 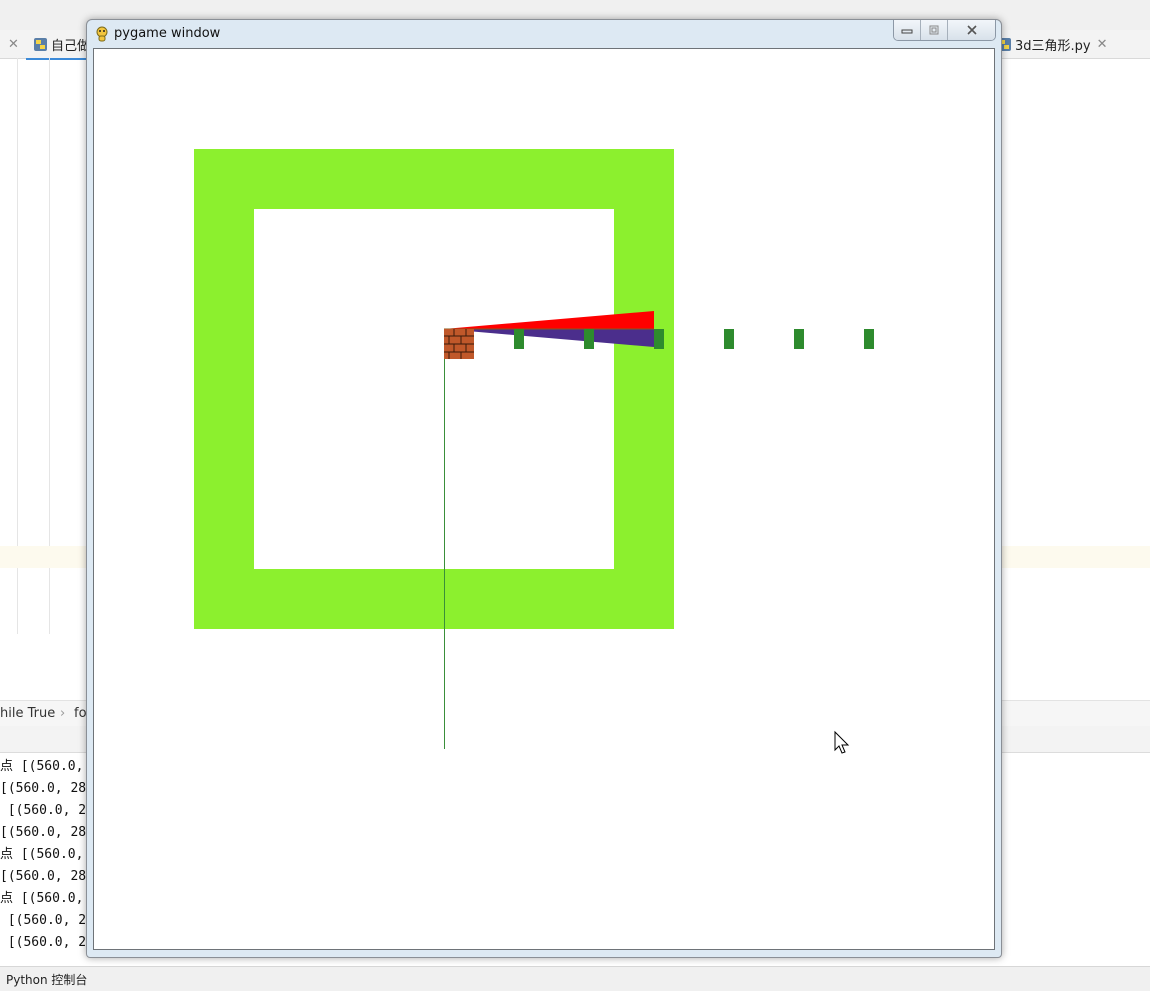 What do you see at coordinates (544, 34) in the screenshot?
I see `window-titlebar: pygame window` at bounding box center [544, 34].